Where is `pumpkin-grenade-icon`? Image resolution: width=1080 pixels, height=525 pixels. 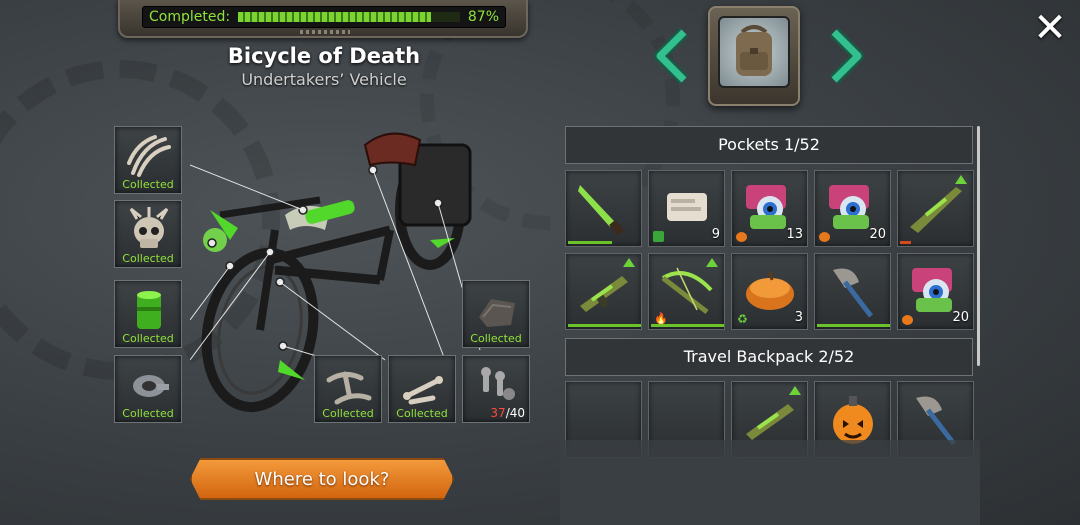
pumpkin-grenade-icon is located at coordinates (853, 420).